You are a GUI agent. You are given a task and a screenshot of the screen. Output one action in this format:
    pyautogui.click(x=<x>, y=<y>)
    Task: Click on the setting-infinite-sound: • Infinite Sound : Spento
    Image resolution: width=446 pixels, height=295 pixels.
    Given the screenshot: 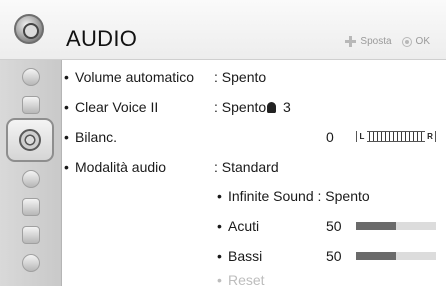 What is the action you would take?
    pyautogui.click(x=255, y=196)
    